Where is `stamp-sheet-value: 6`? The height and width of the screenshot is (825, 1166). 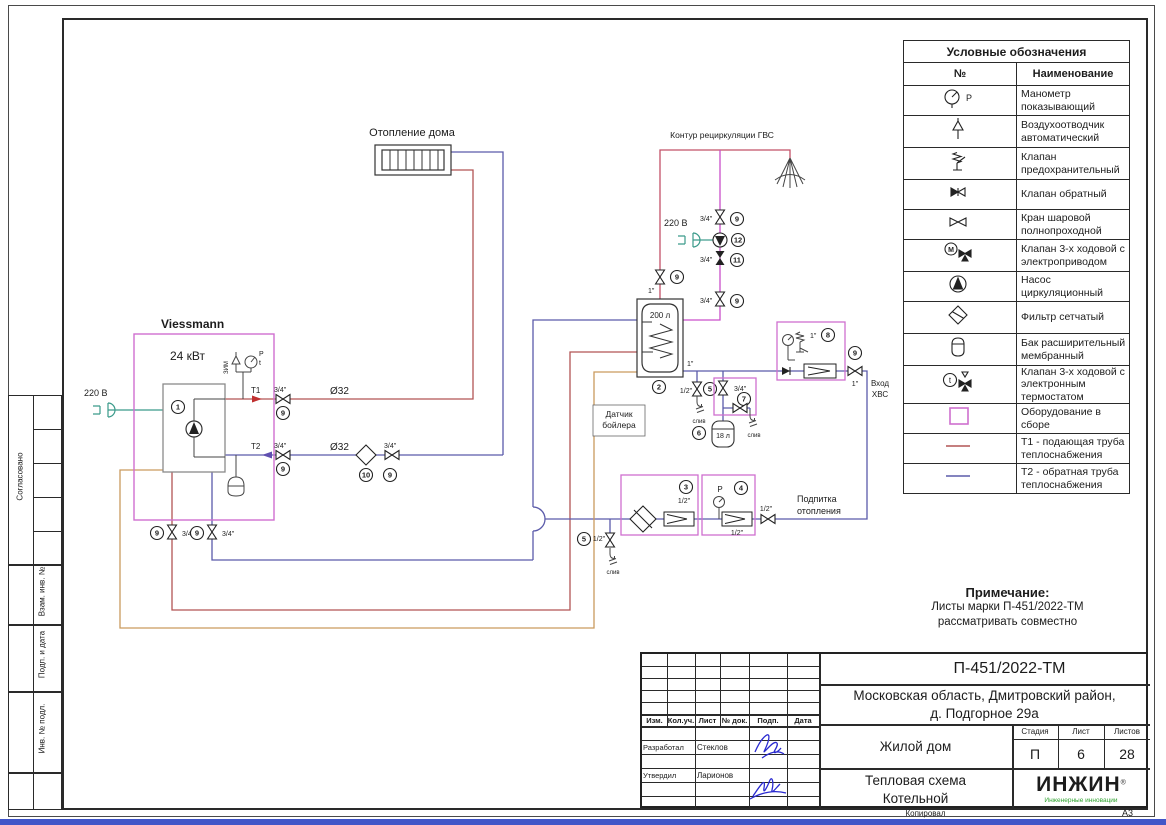 stamp-sheet-value: 6 is located at coordinates (1081, 753).